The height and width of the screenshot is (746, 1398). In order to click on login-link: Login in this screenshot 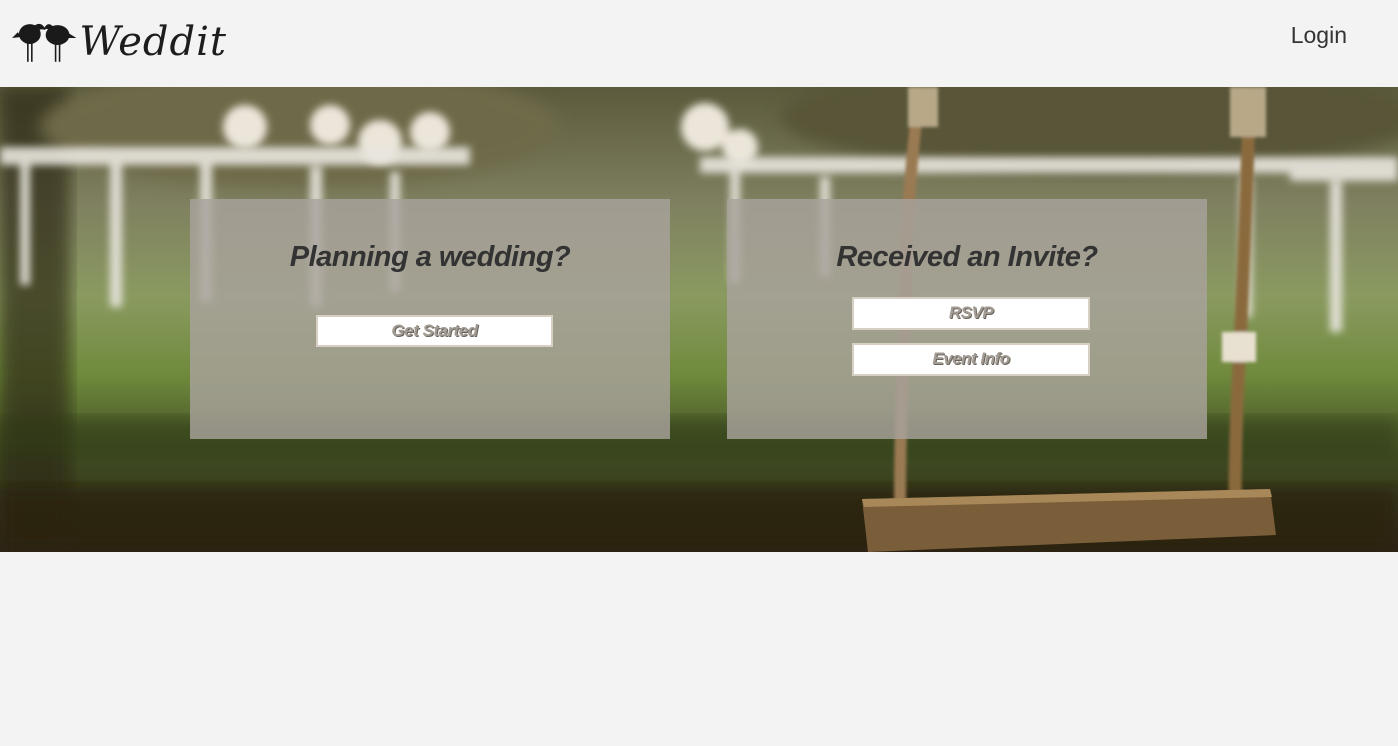, I will do `click(1319, 35)`.